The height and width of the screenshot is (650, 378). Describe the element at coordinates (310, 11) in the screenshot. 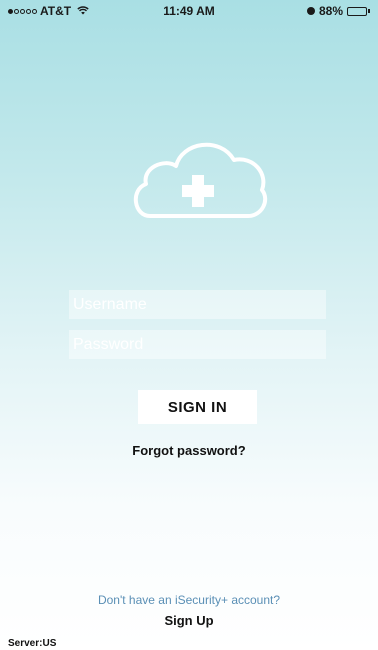

I see `alarm-icon` at that location.